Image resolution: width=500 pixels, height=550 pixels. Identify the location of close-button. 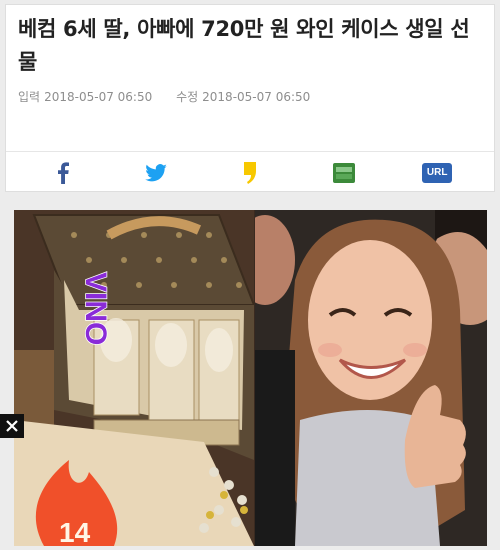
(12, 426).